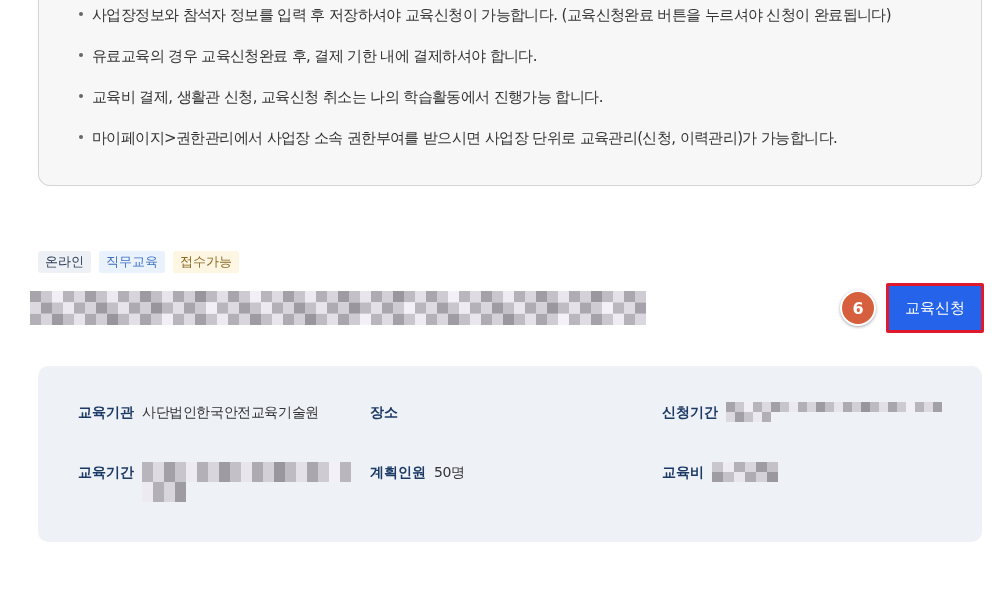 This screenshot has height=590, width=1006. Describe the element at coordinates (398, 472) in the screenshot. I see `field-label: 계획인원` at that location.